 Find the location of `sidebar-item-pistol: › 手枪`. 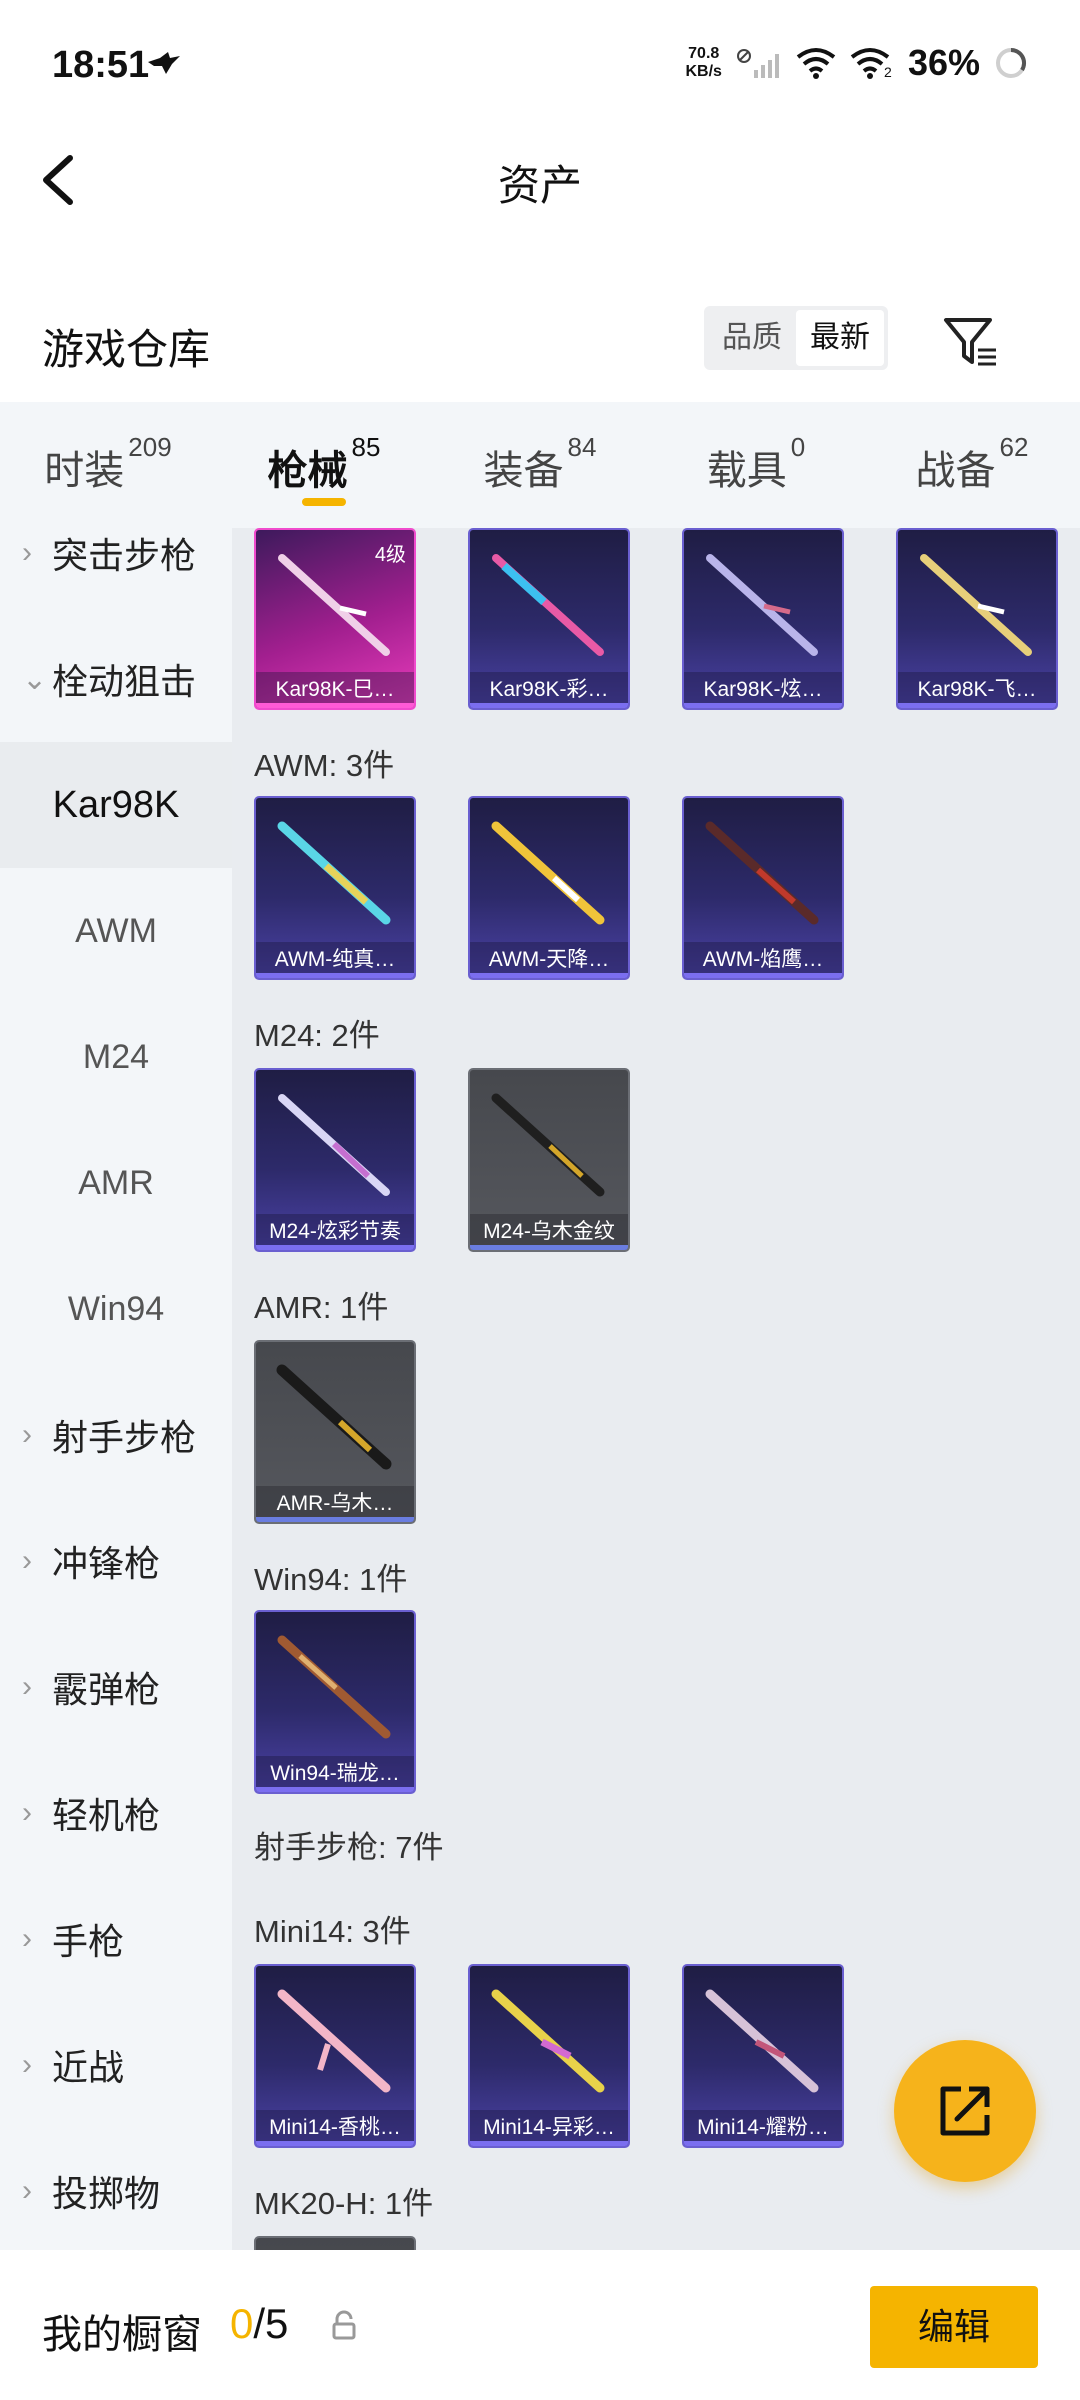

sidebar-item-pistol: › 手枪 is located at coordinates (116, 1939).